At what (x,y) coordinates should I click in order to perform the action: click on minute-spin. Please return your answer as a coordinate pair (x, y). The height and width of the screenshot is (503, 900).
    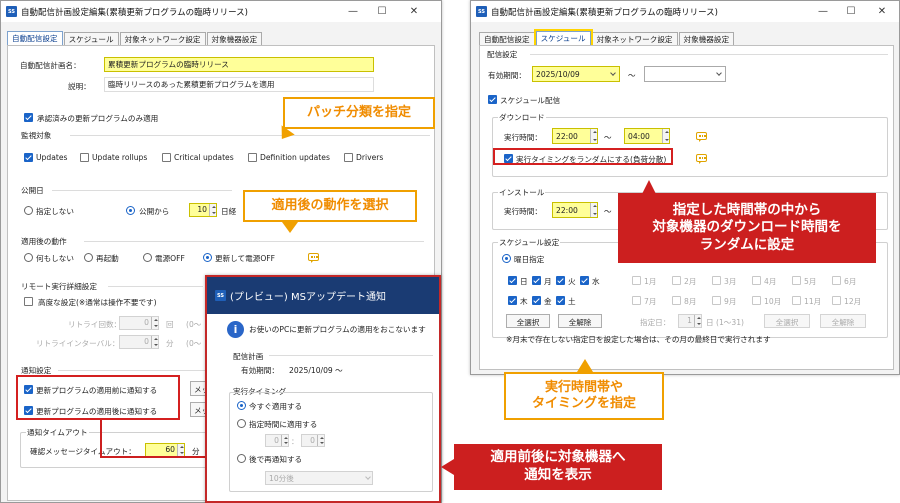
    Looking at the image, I should click on (320, 440).